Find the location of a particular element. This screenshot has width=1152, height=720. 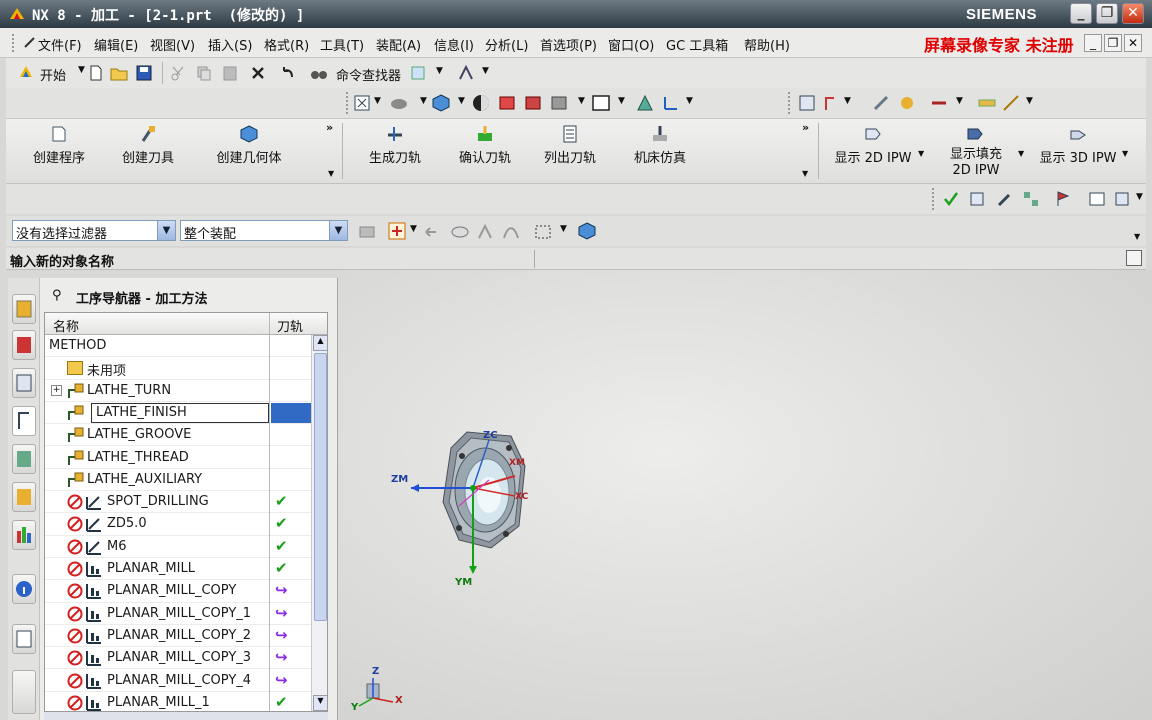

info-tab is located at coordinates (24, 589).